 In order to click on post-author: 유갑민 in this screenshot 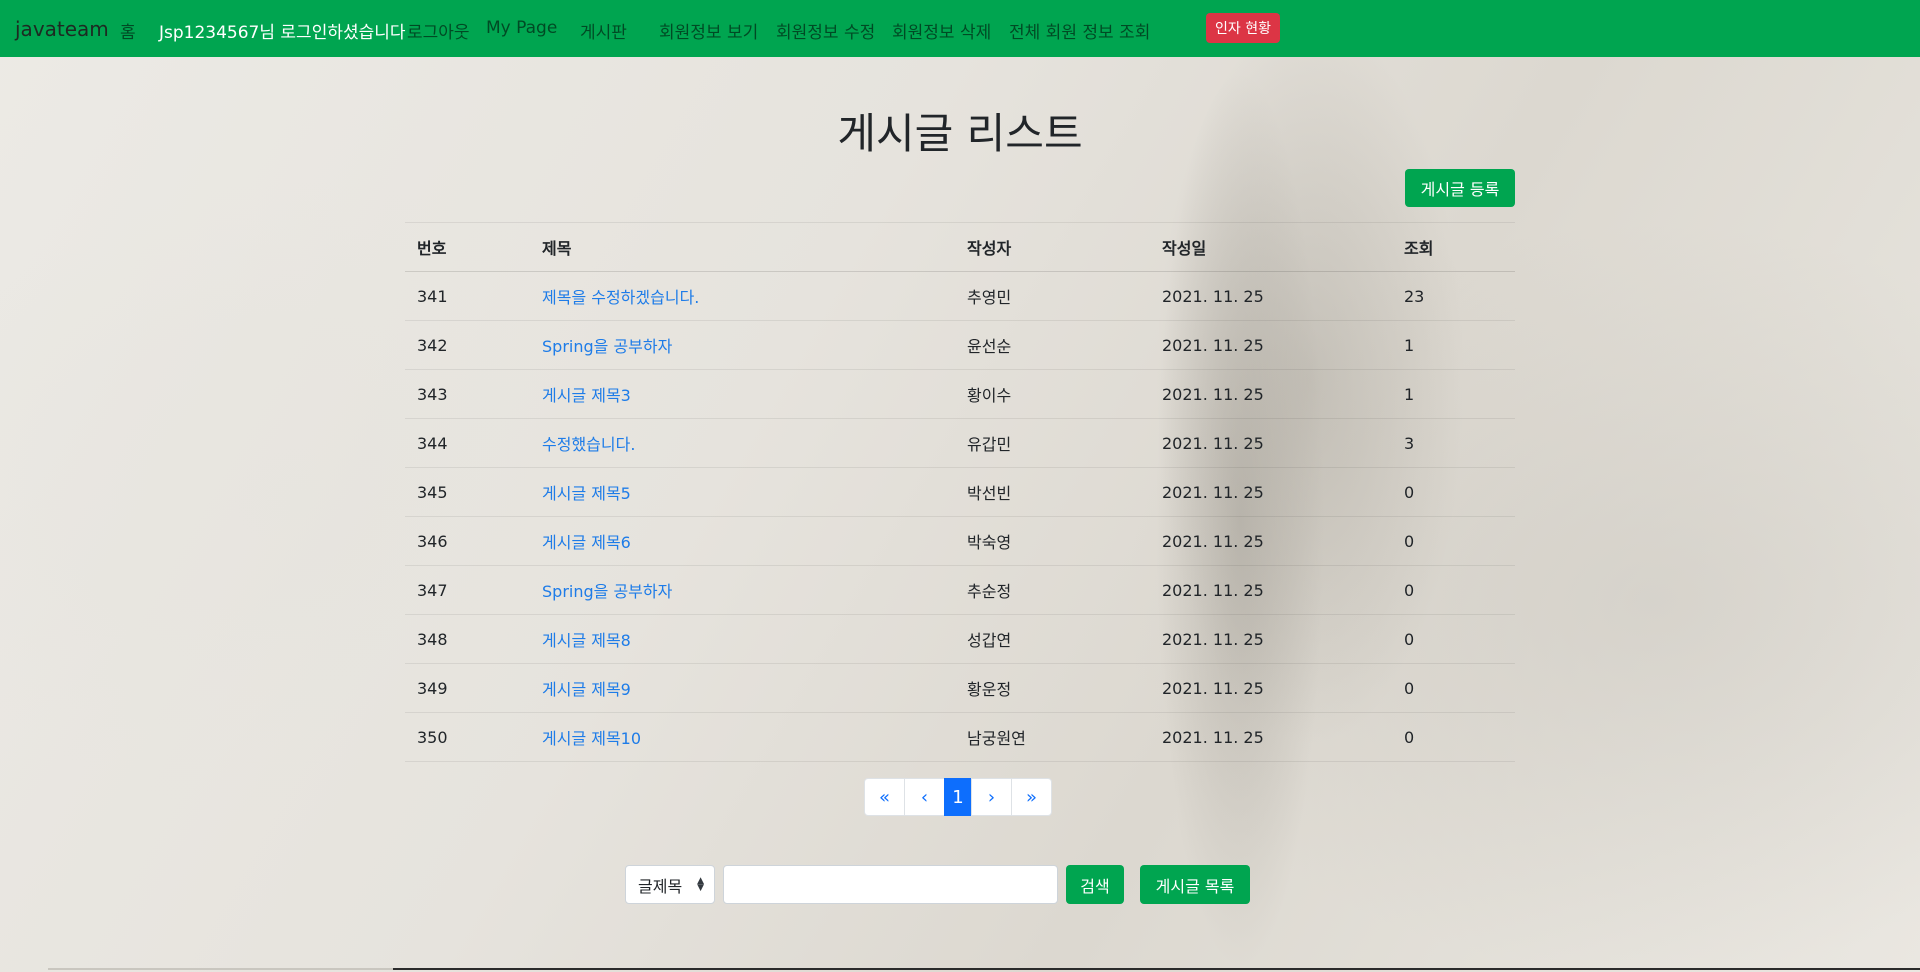, I will do `click(989, 444)`.